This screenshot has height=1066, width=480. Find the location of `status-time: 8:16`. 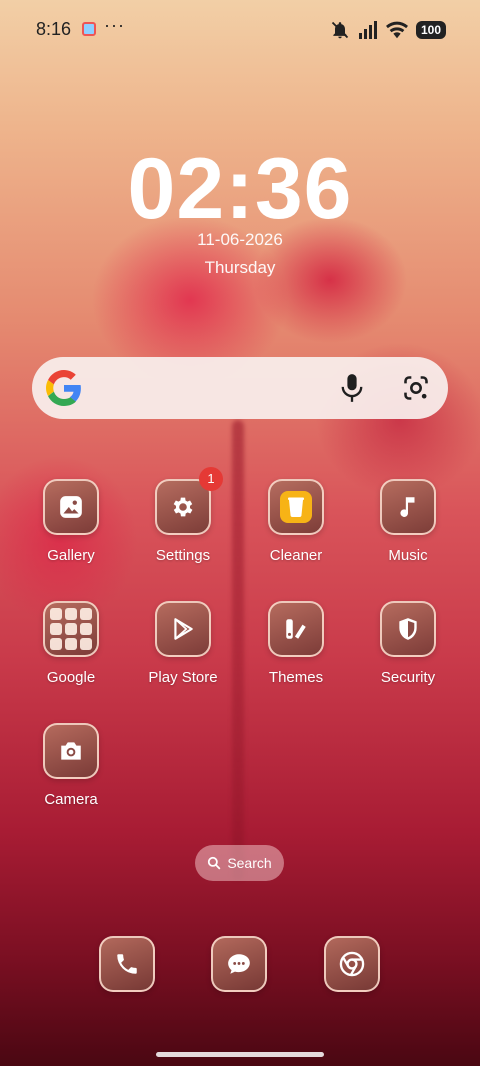

status-time: 8:16 is located at coordinates (54, 29).